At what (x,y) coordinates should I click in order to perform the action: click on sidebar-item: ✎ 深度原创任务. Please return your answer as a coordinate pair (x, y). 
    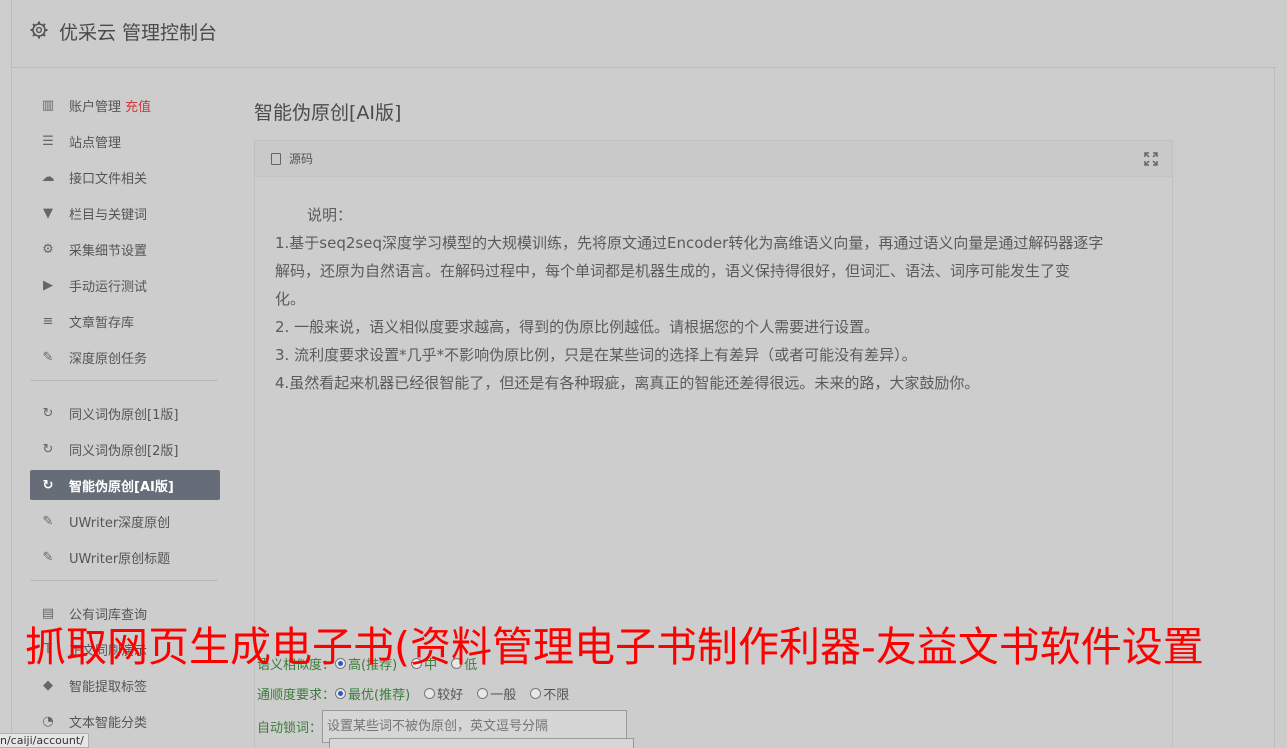
    Looking at the image, I should click on (125, 357).